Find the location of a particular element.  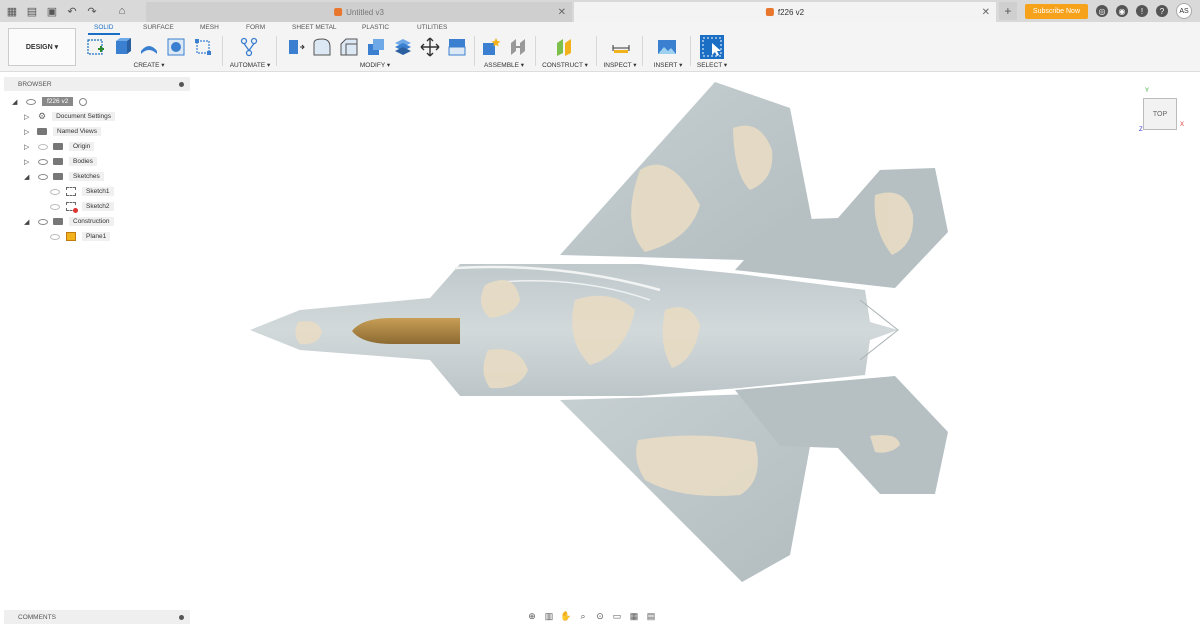

plane-icon is located at coordinates (71, 236).